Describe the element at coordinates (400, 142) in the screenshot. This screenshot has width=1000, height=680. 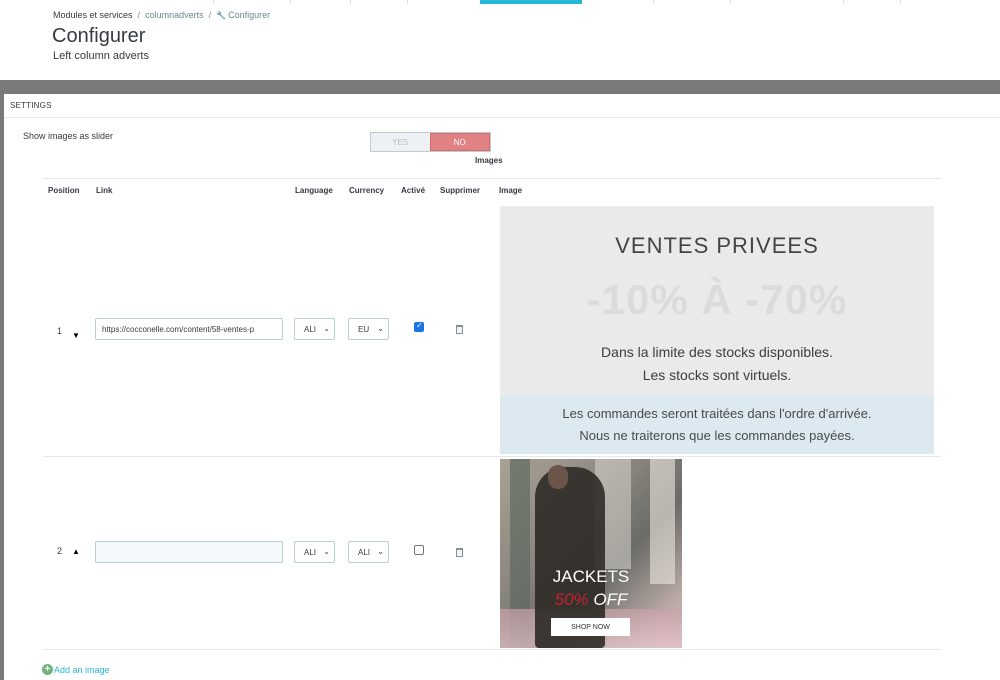
I see `switch-yes: YES` at that location.